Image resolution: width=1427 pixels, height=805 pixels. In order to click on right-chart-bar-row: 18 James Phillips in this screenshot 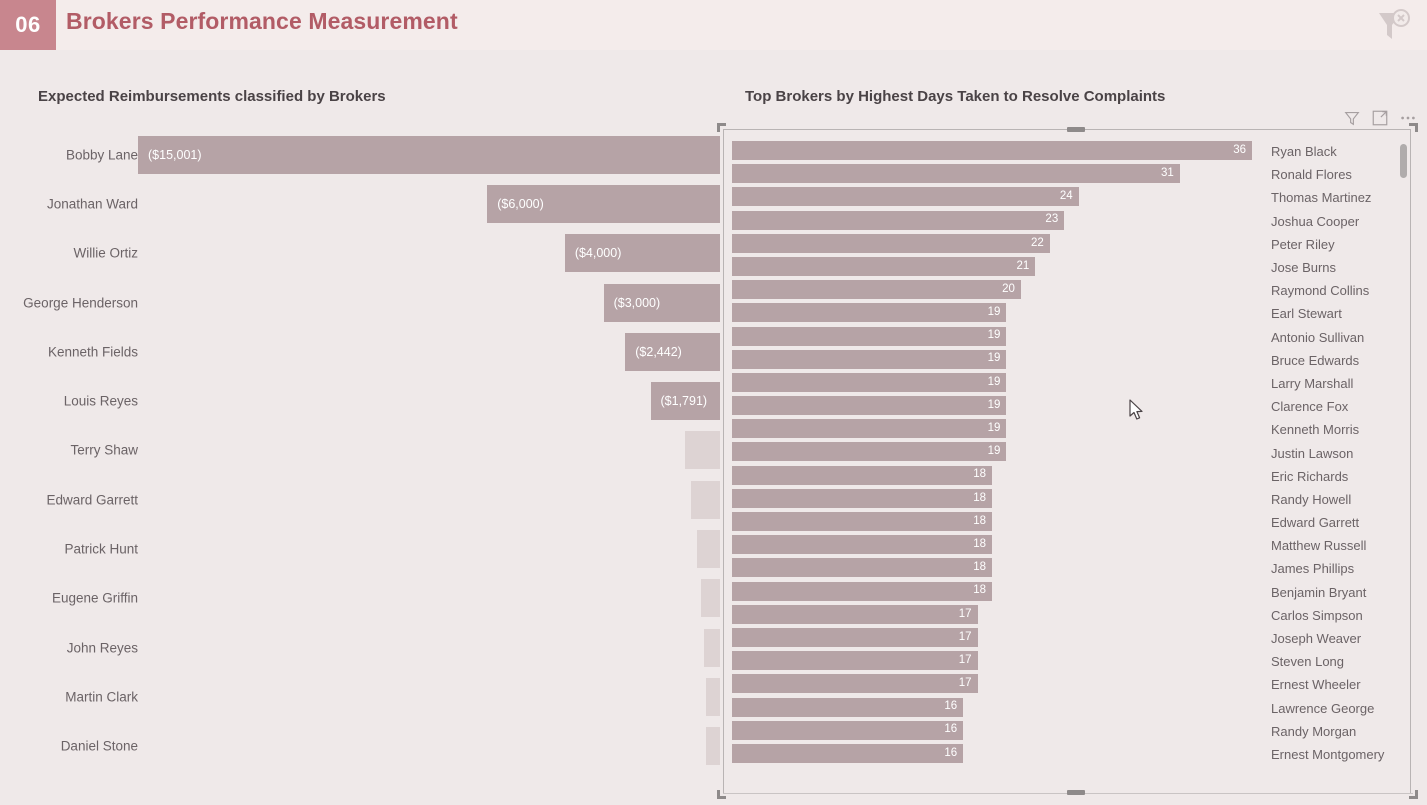, I will do `click(1058, 568)`.